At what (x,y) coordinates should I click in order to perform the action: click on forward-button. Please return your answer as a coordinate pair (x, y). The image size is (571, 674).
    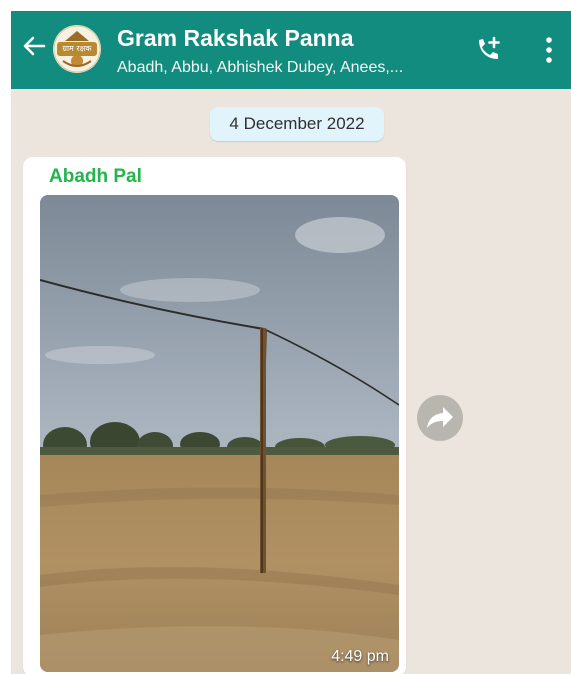
    Looking at the image, I should click on (440, 418).